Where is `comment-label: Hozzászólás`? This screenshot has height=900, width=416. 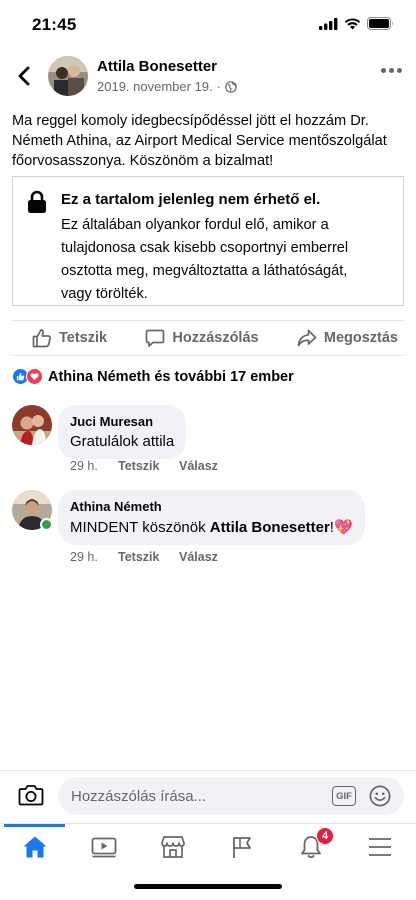
comment-label: Hozzászólás is located at coordinates (215, 338).